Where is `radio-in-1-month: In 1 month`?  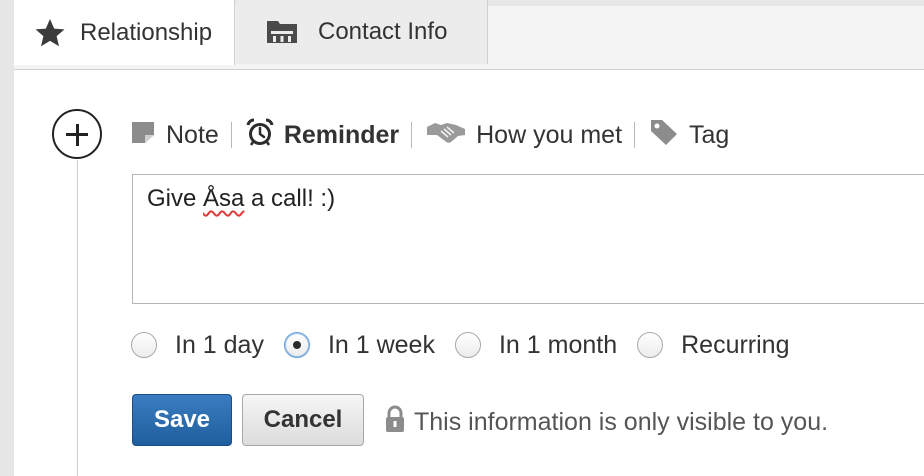 radio-in-1-month: In 1 month is located at coordinates (536, 345).